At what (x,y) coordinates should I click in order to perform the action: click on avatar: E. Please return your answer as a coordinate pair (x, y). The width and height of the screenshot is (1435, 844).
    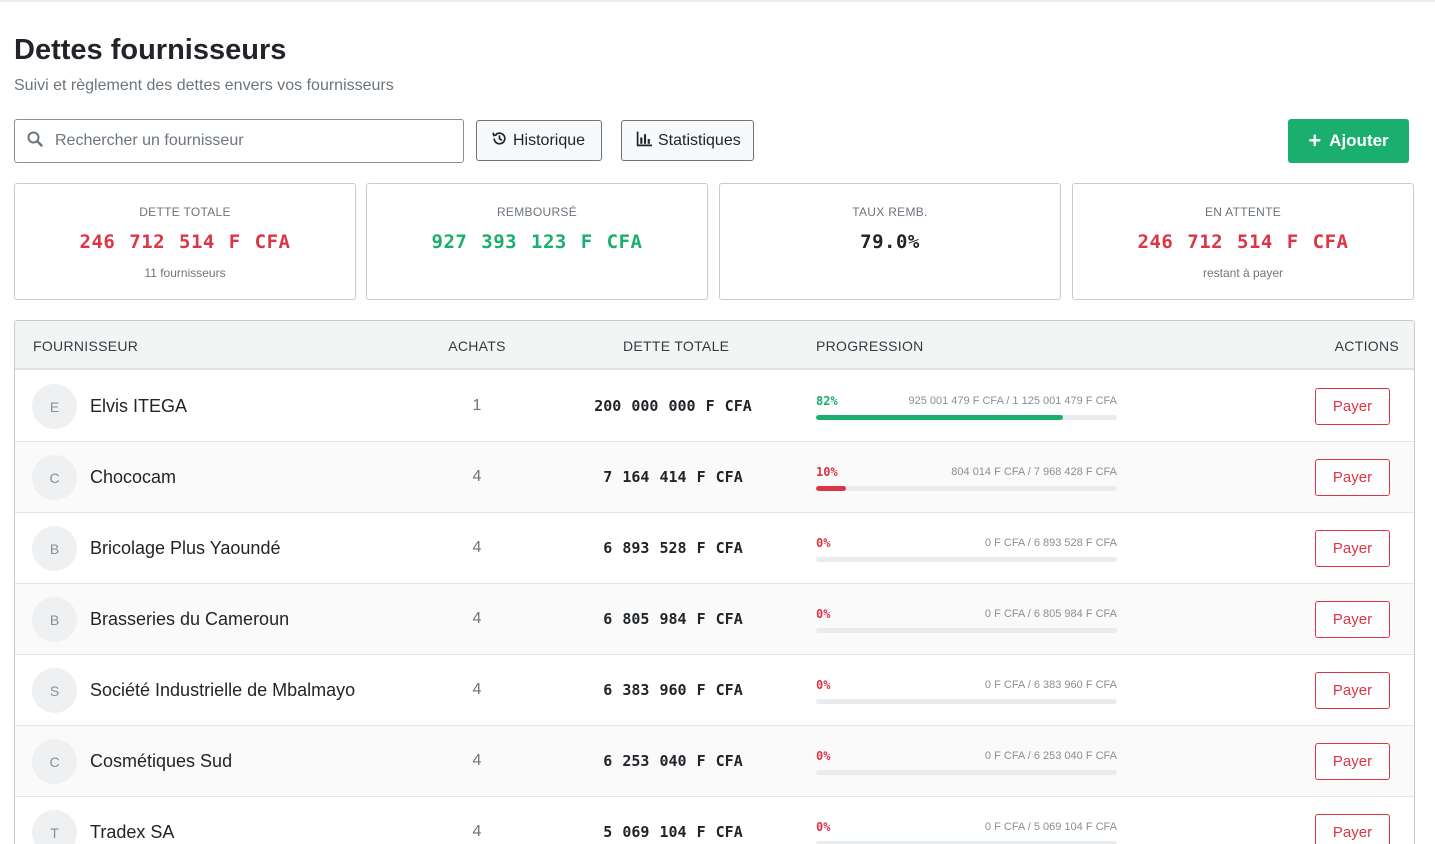
    Looking at the image, I should click on (54, 406).